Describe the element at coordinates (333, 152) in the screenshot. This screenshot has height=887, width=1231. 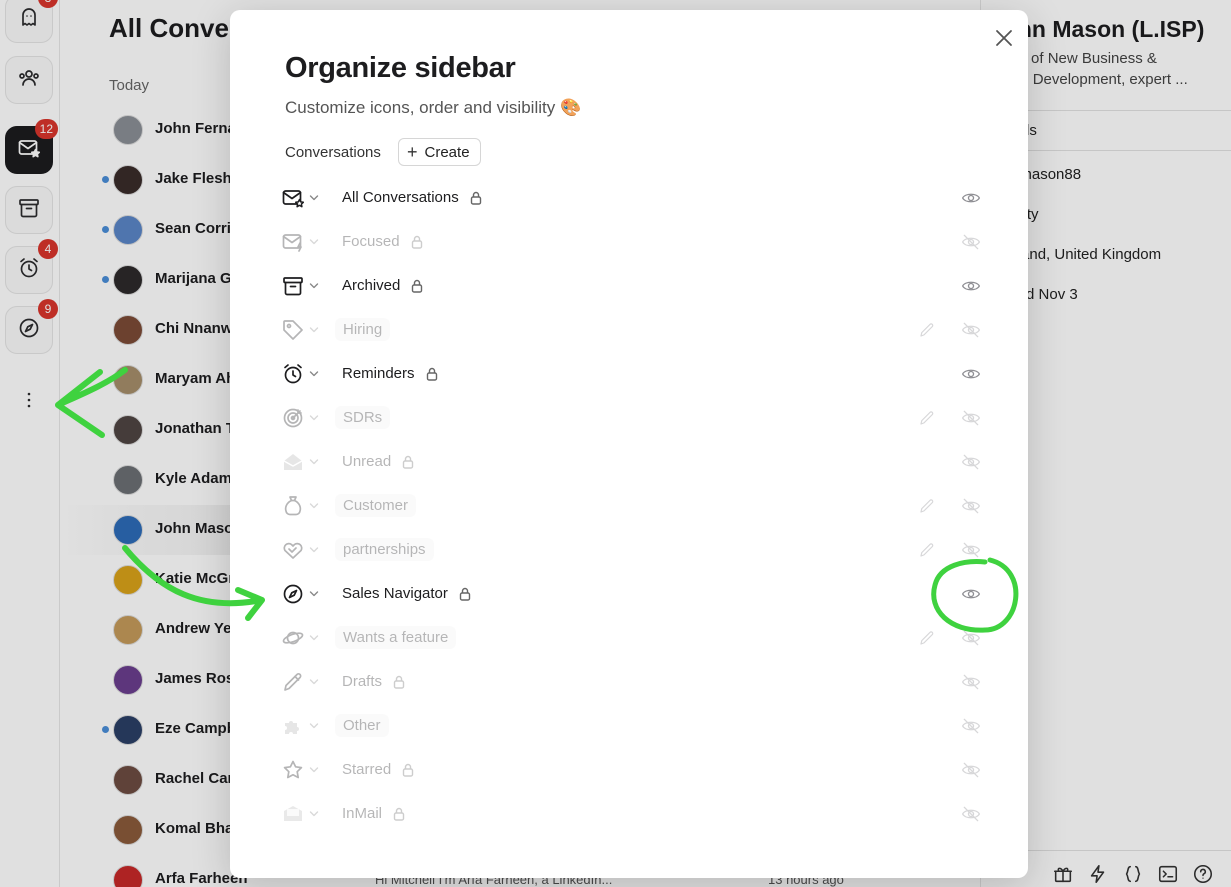
I see `conversations-section-label: Conversations` at that location.